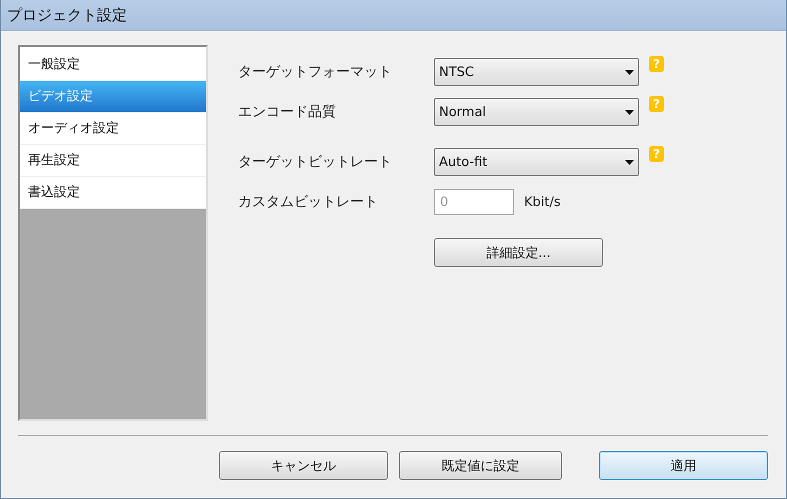 The width and height of the screenshot is (787, 499). What do you see at coordinates (287, 112) in the screenshot?
I see `setting-label: エンコード品質` at bounding box center [287, 112].